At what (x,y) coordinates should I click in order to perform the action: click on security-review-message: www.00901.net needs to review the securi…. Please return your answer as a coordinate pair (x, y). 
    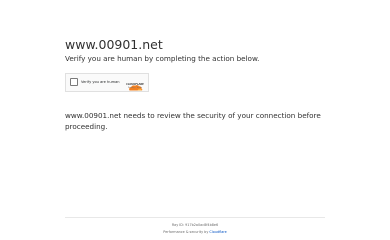
    Looking at the image, I should click on (193, 121).